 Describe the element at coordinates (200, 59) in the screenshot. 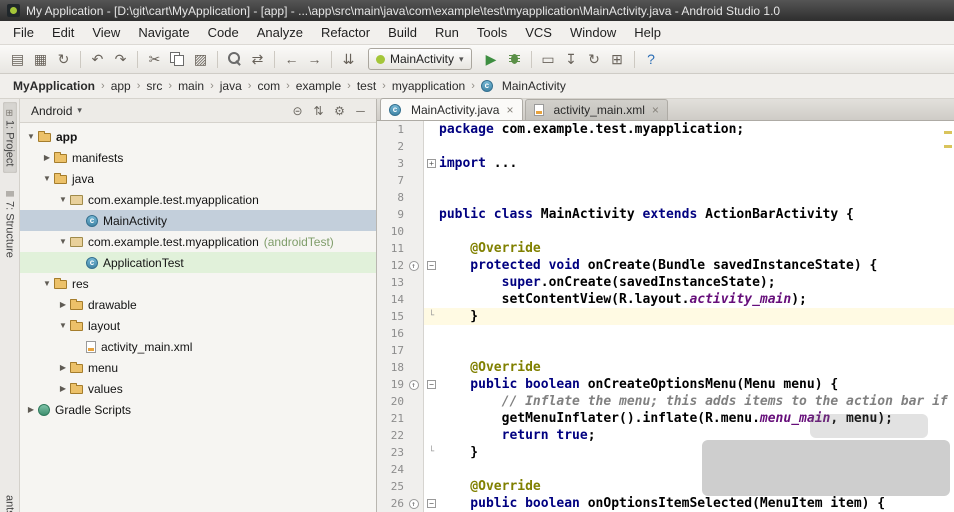

I see `paste-icon: ▨` at that location.